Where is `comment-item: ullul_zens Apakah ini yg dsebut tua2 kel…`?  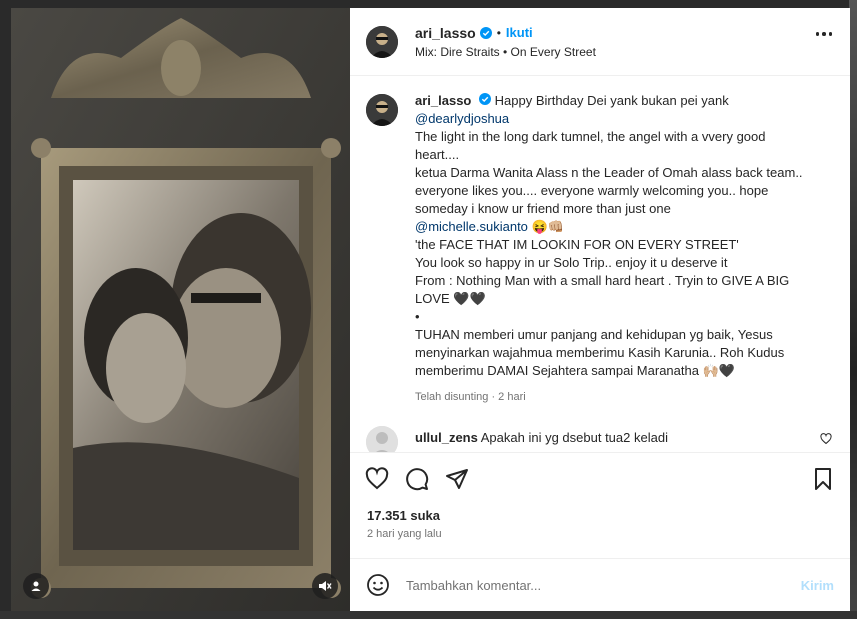
comment-item: ullul_zens Apakah ini yg dsebut tua2 kel… is located at coordinates (600, 439).